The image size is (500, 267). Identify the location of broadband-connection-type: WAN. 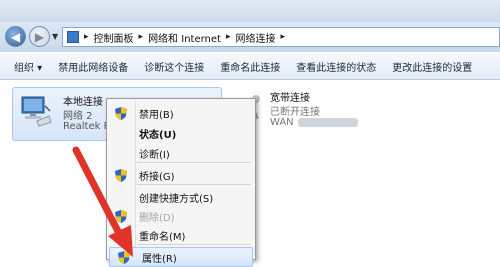
(314, 122).